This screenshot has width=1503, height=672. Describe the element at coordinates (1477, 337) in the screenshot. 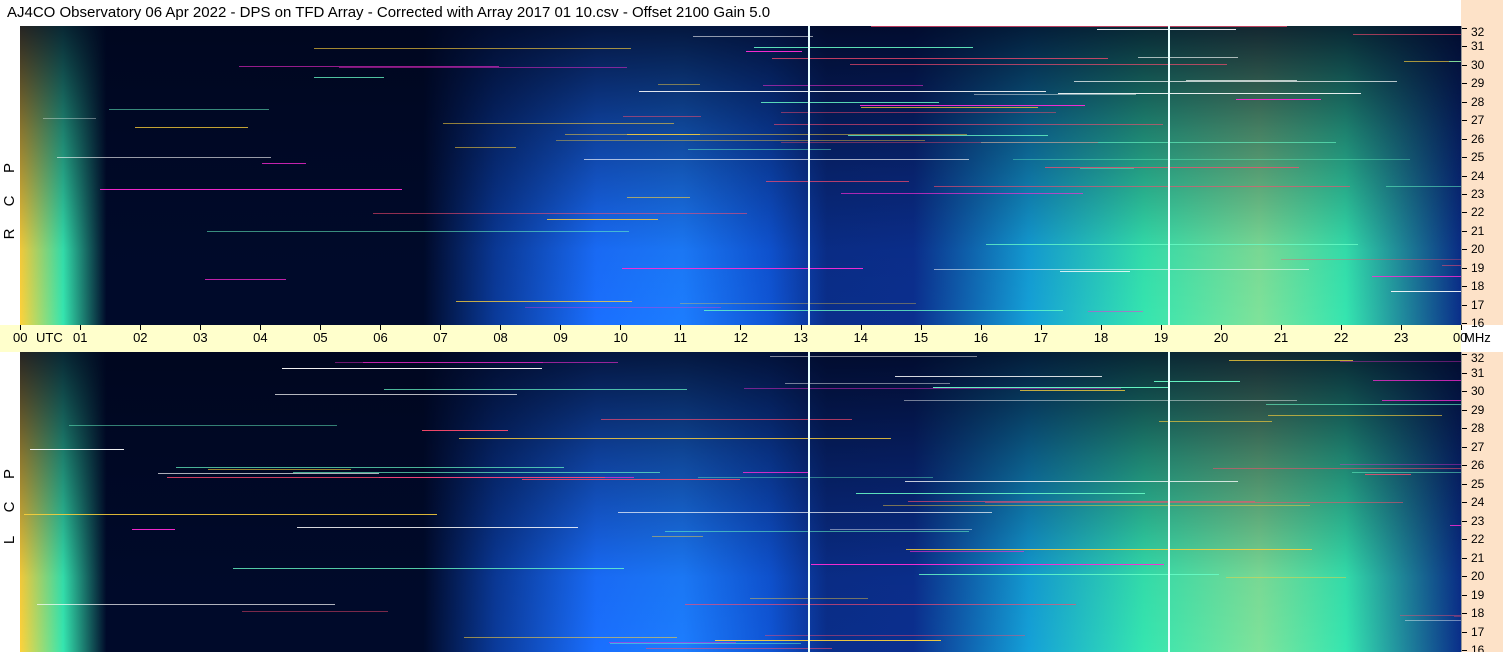

I see `mhz-unit-label: MHz` at that location.